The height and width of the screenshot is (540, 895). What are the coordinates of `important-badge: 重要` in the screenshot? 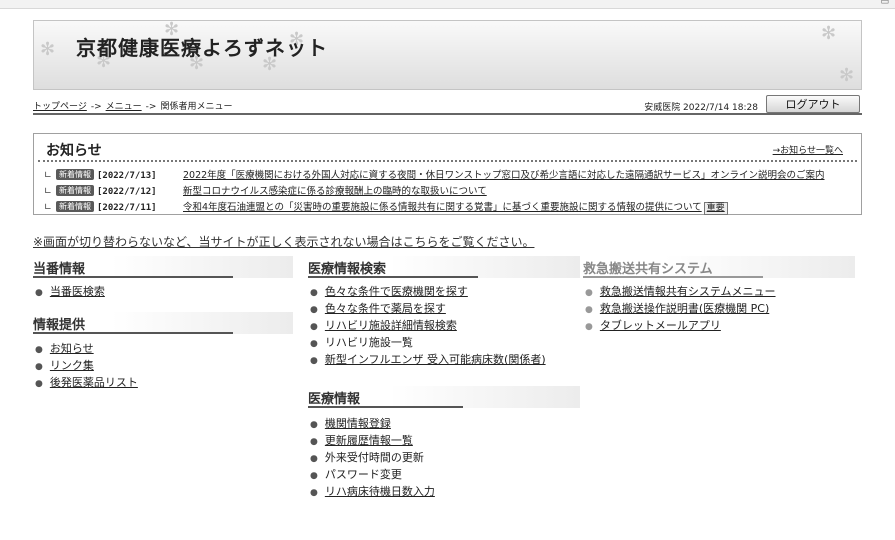 It's located at (715, 208).